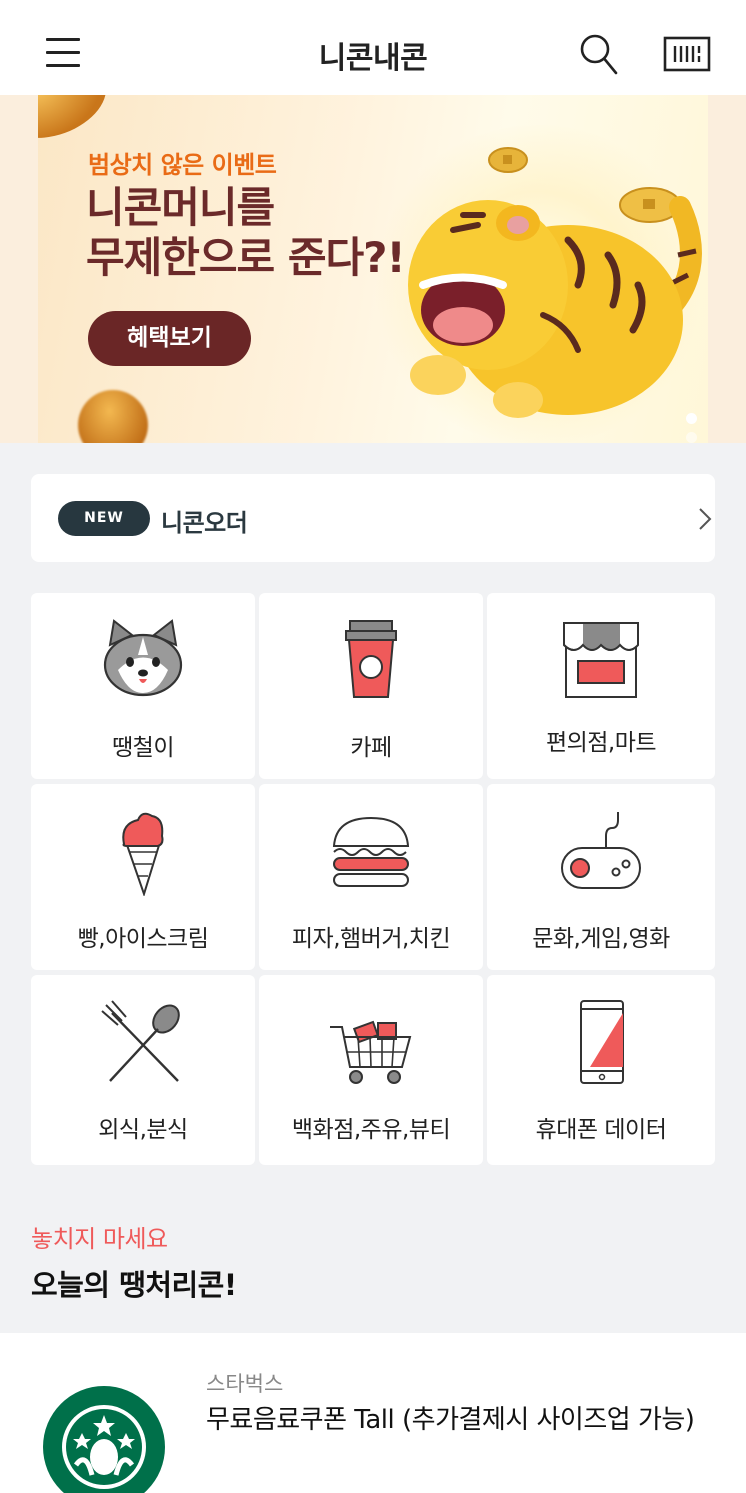  What do you see at coordinates (373, 58) in the screenshot?
I see `app-title: 니콘내콘` at bounding box center [373, 58].